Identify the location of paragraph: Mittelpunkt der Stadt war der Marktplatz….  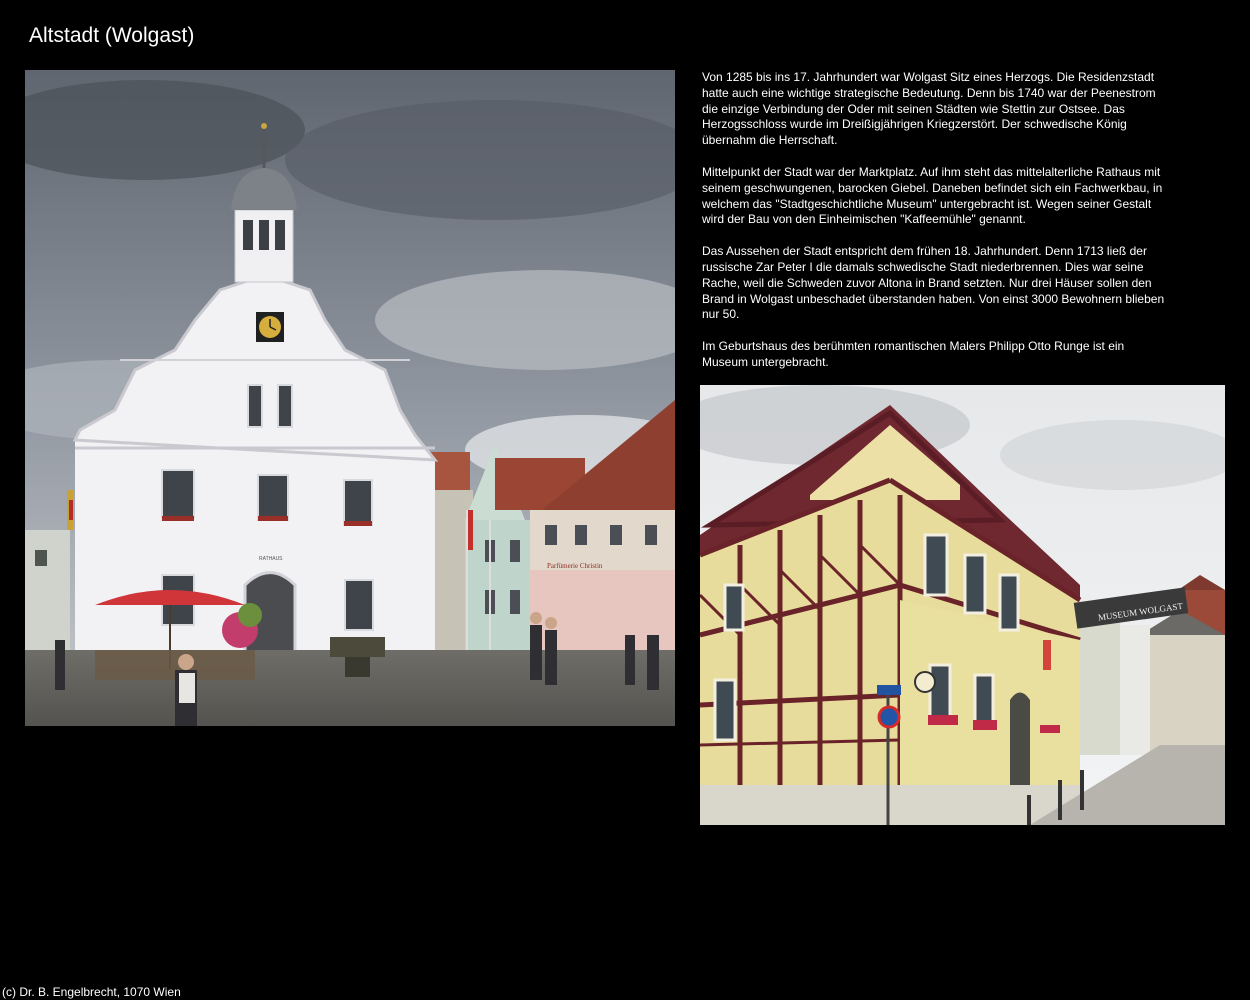
(932, 195).